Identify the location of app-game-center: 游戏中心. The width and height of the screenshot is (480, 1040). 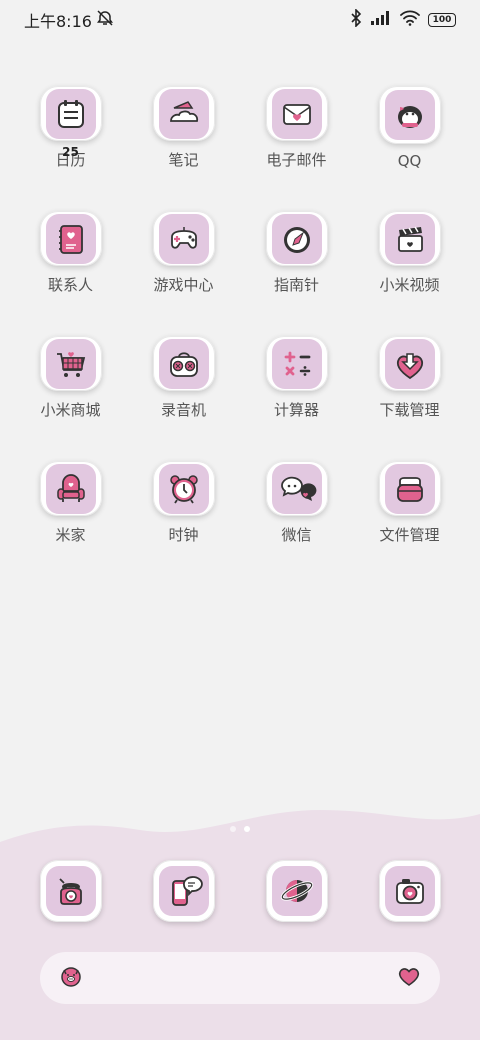
(183, 253).